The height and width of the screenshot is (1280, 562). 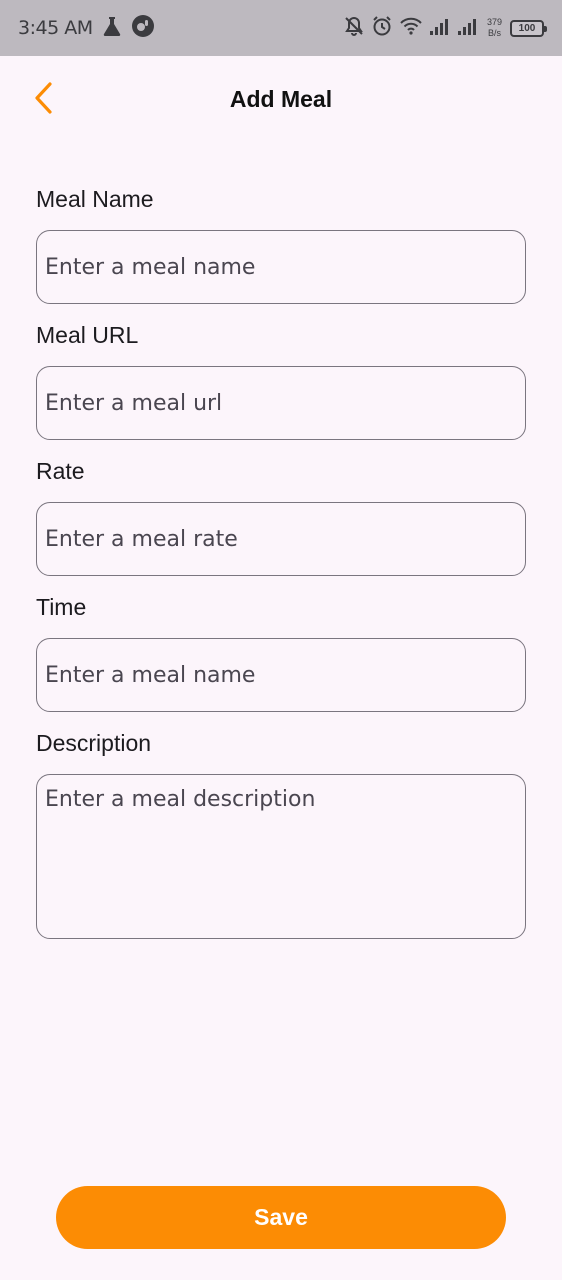 What do you see at coordinates (354, 28) in the screenshot?
I see `bell-off-icon` at bounding box center [354, 28].